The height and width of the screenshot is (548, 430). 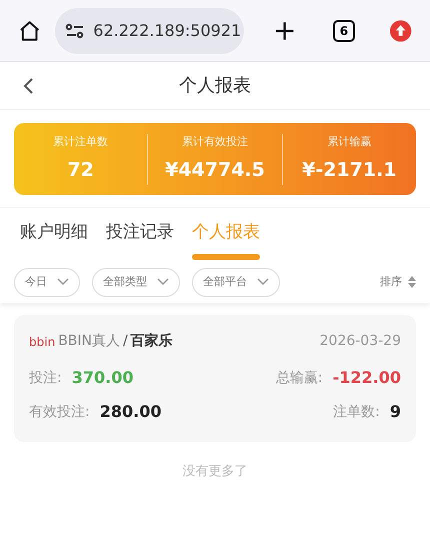 I want to click on back-icon, so click(x=28, y=85).